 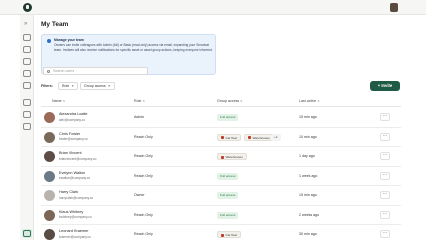 I want to click on reports-icon, so click(x=27, y=85).